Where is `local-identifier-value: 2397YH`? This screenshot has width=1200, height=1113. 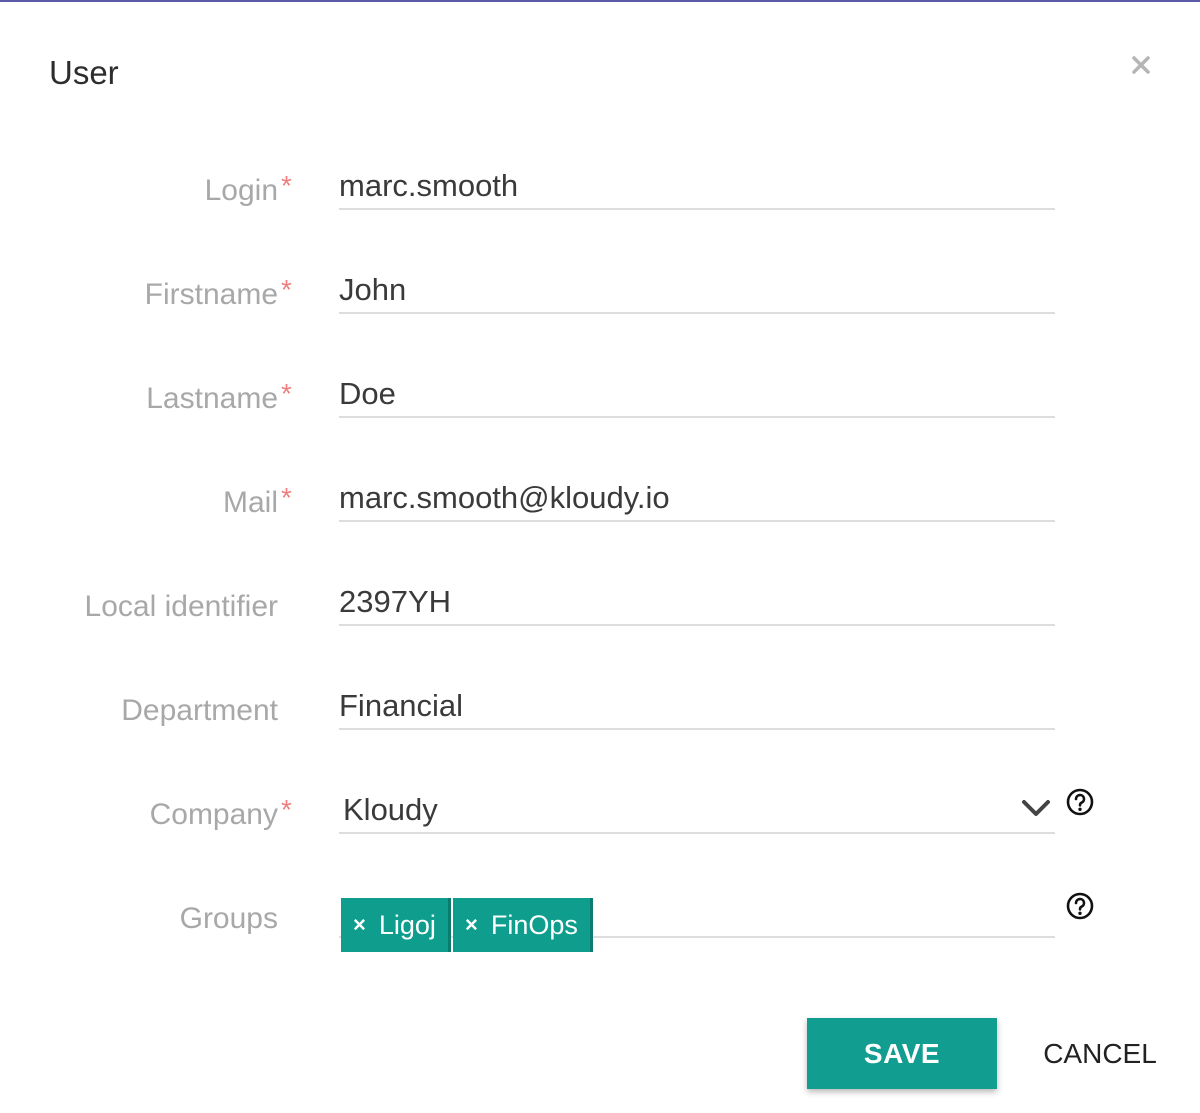 local-identifier-value: 2397YH is located at coordinates (395, 601).